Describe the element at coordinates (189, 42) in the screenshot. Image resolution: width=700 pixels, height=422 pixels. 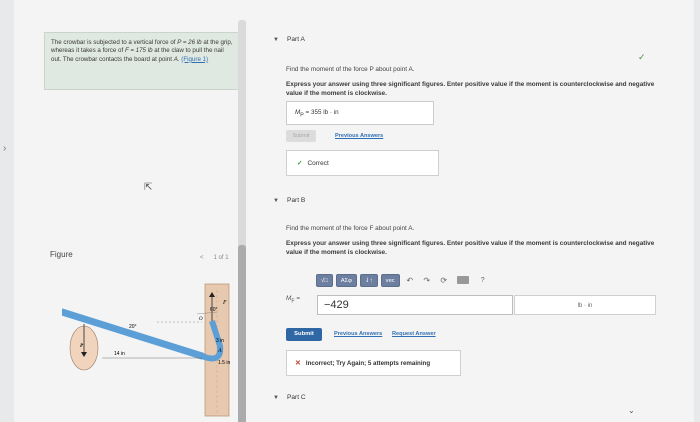
I see `force-p: P = 26 lb` at that location.